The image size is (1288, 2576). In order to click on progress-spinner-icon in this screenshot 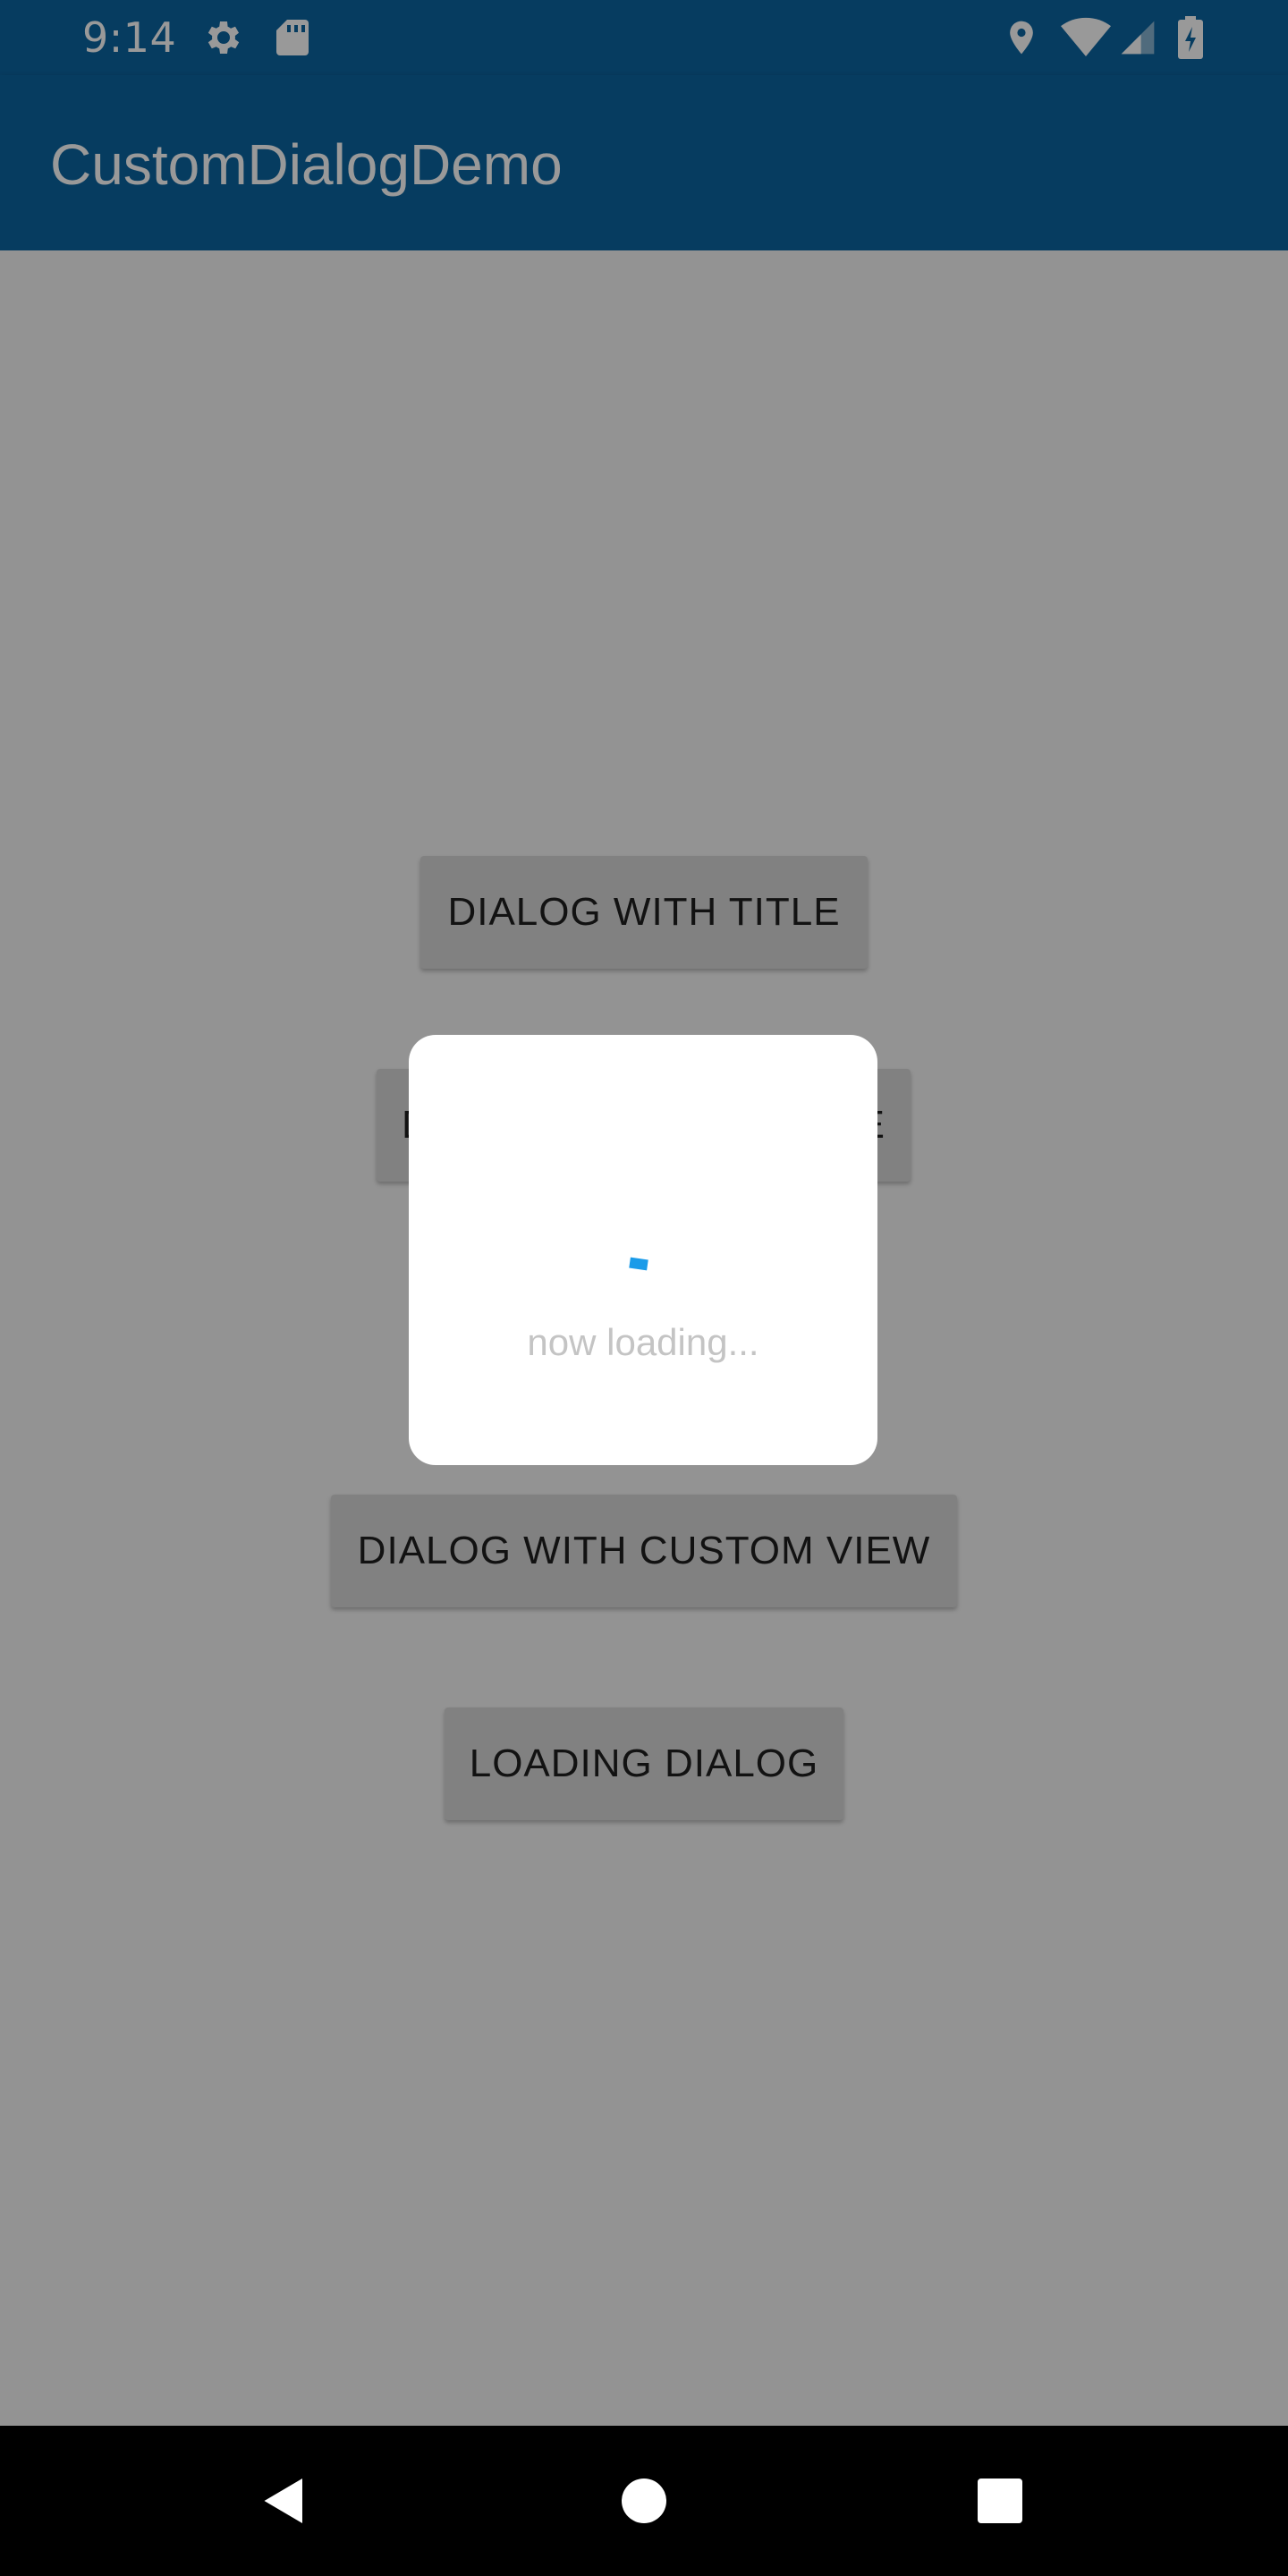, I will do `click(638, 1264)`.